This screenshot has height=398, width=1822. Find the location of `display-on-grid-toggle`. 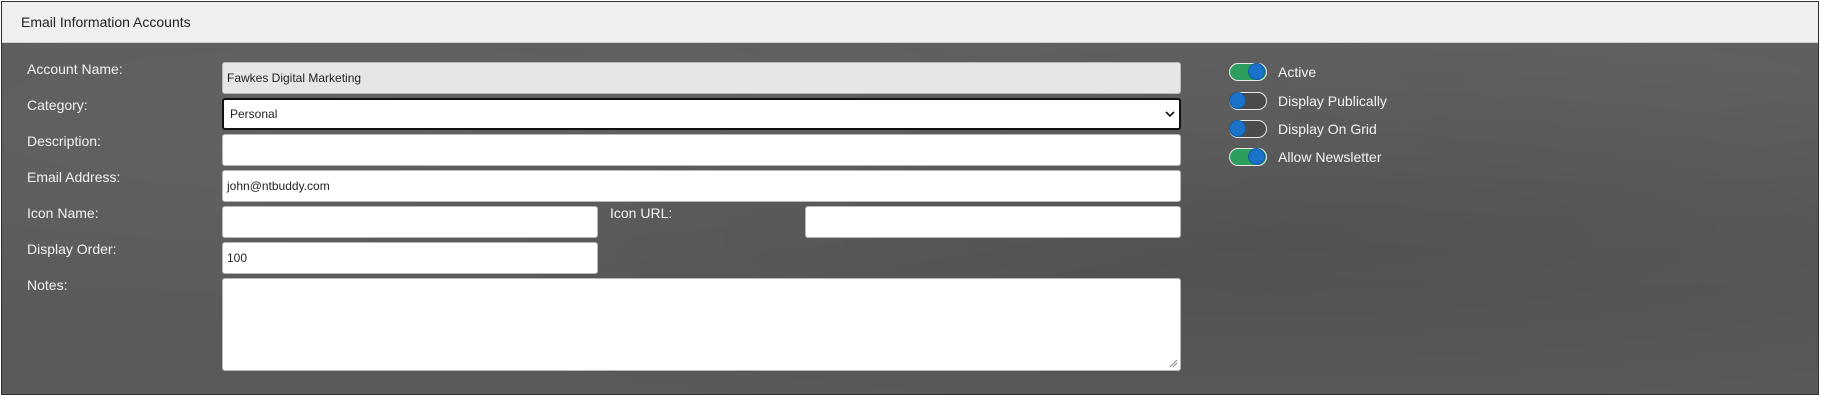

display-on-grid-toggle is located at coordinates (1248, 129).